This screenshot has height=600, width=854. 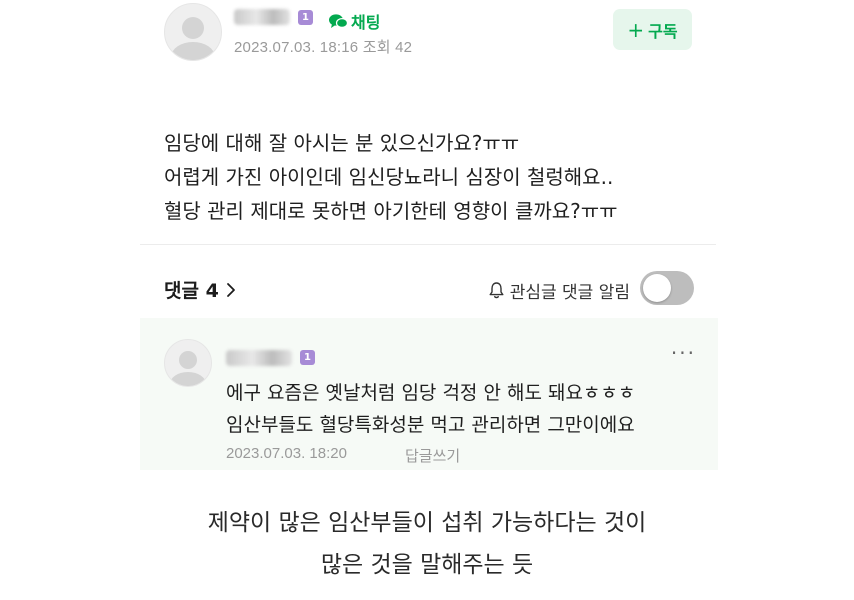 What do you see at coordinates (427, 523) in the screenshot?
I see `caption-line: 제약이 많은 임산부들이 섭취 가능하다는 것이` at bounding box center [427, 523].